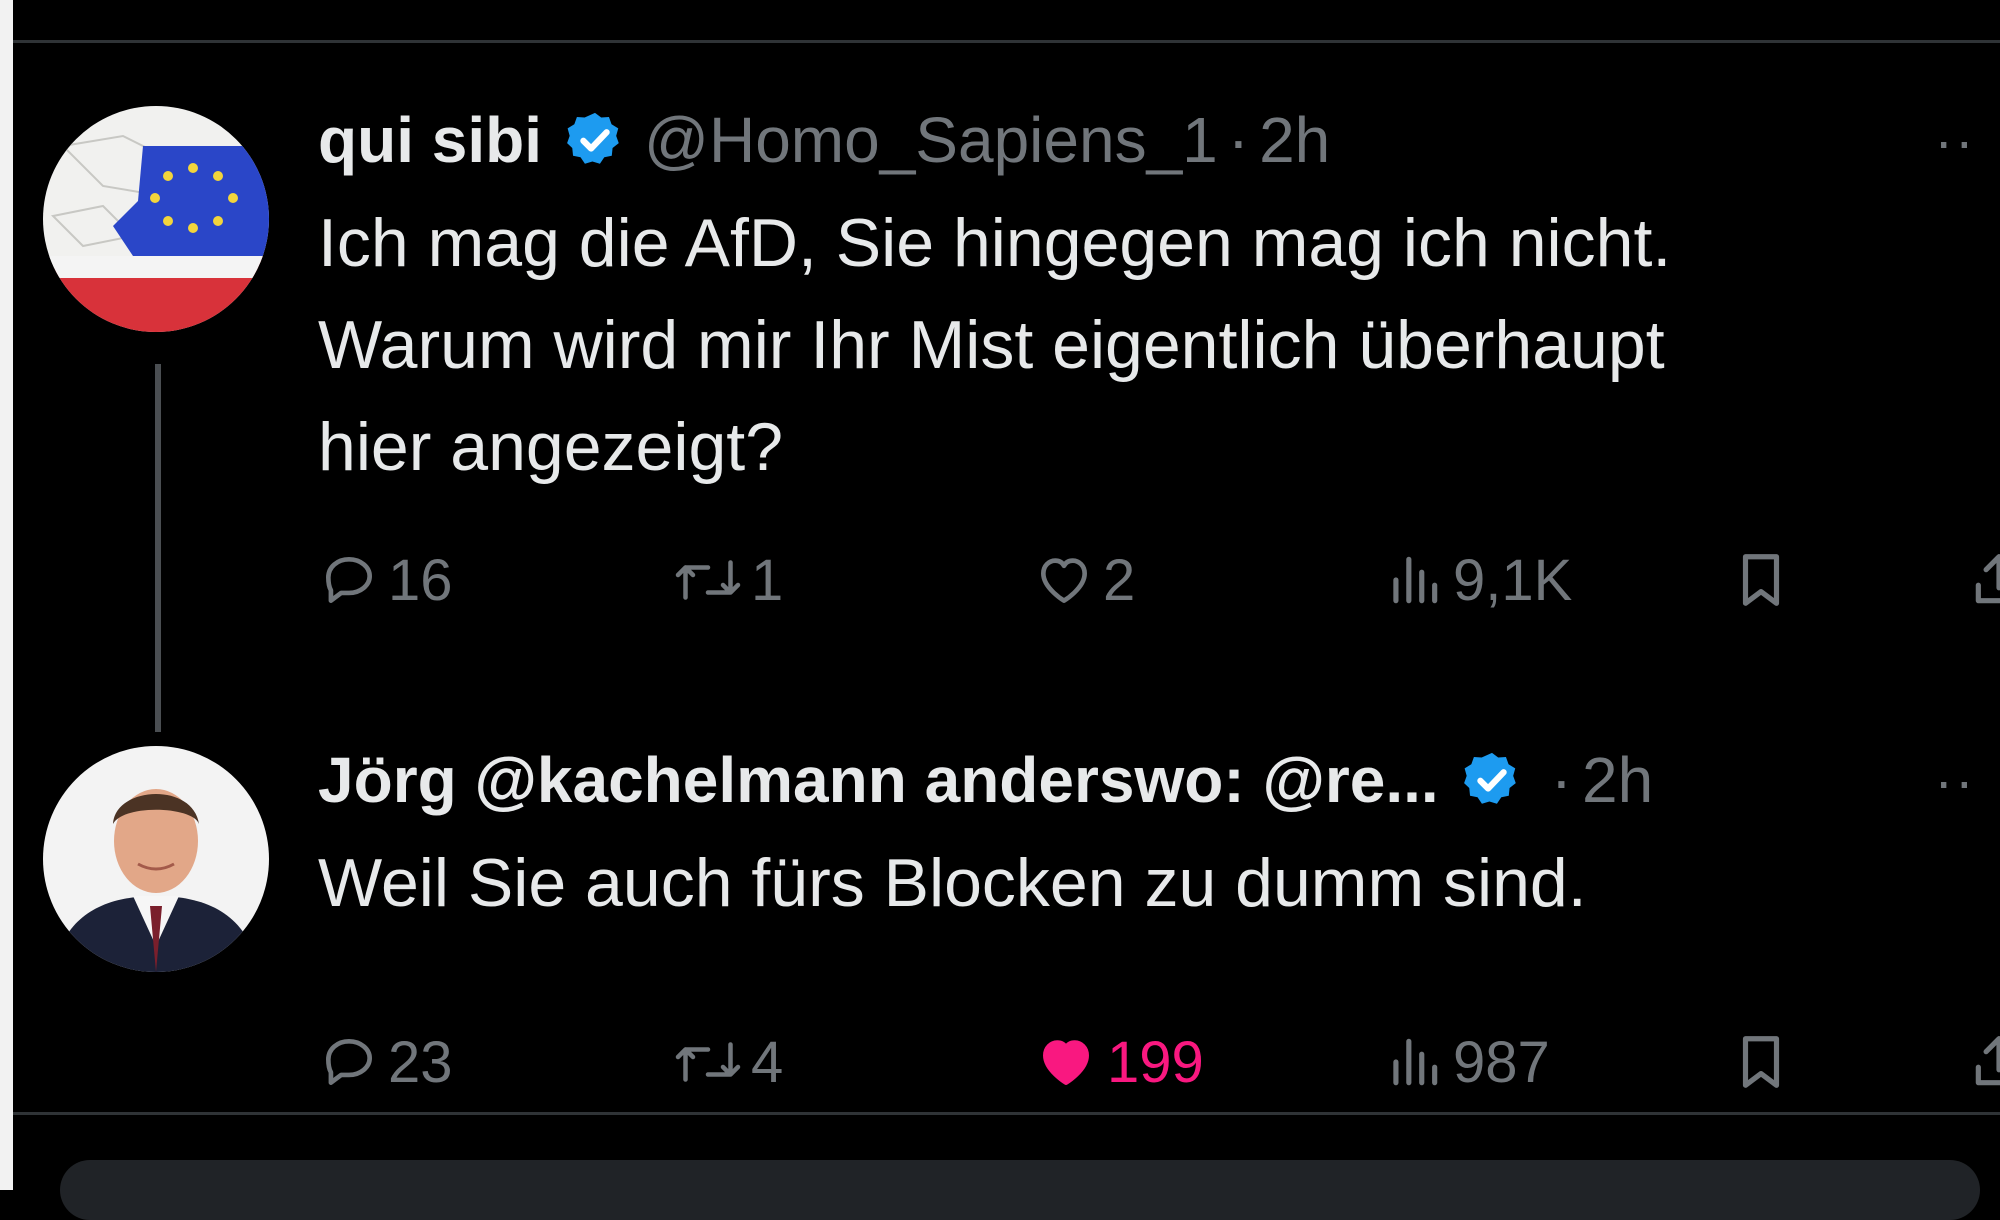 The height and width of the screenshot is (1220, 2000). Describe the element at coordinates (952, 883) in the screenshot. I see `tweet-text-line: Weil Sie auch fürs Blocken zu dumm sind.` at that location.